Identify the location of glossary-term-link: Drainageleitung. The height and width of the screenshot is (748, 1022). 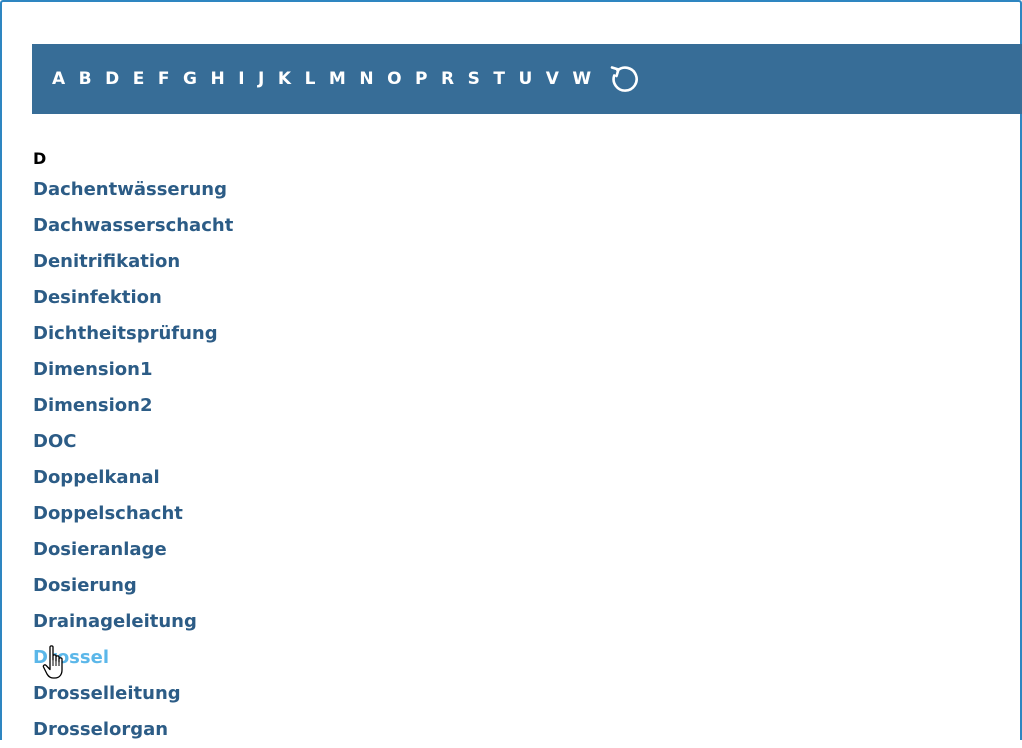
(133, 622).